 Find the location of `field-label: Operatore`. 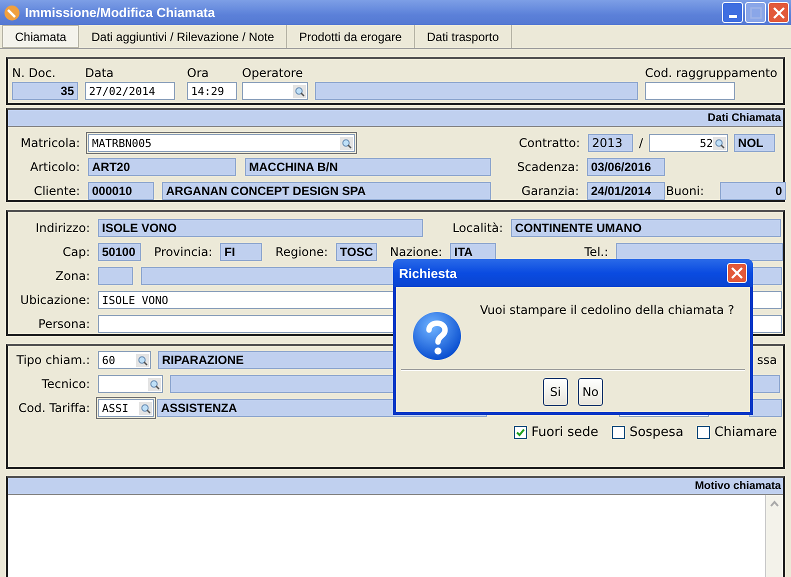

field-label: Operatore is located at coordinates (273, 73).